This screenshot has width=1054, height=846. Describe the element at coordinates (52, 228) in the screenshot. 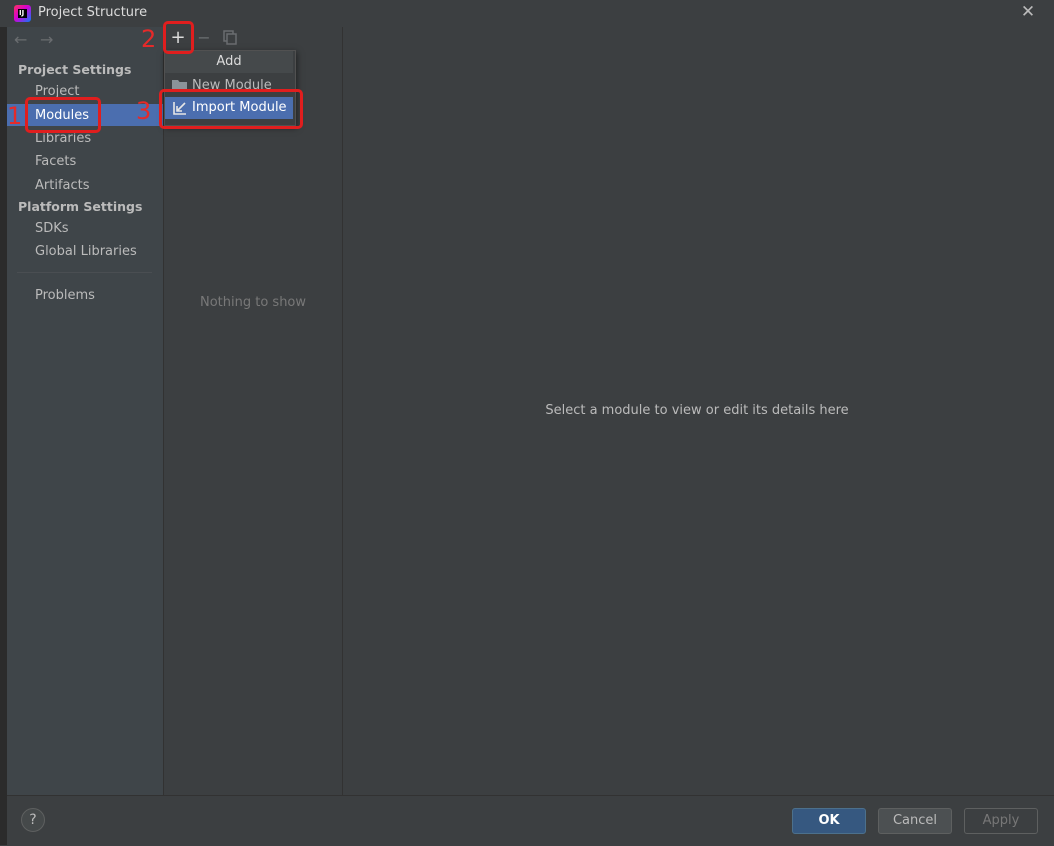

I see `sidebar-item-sdks: SDKs` at that location.